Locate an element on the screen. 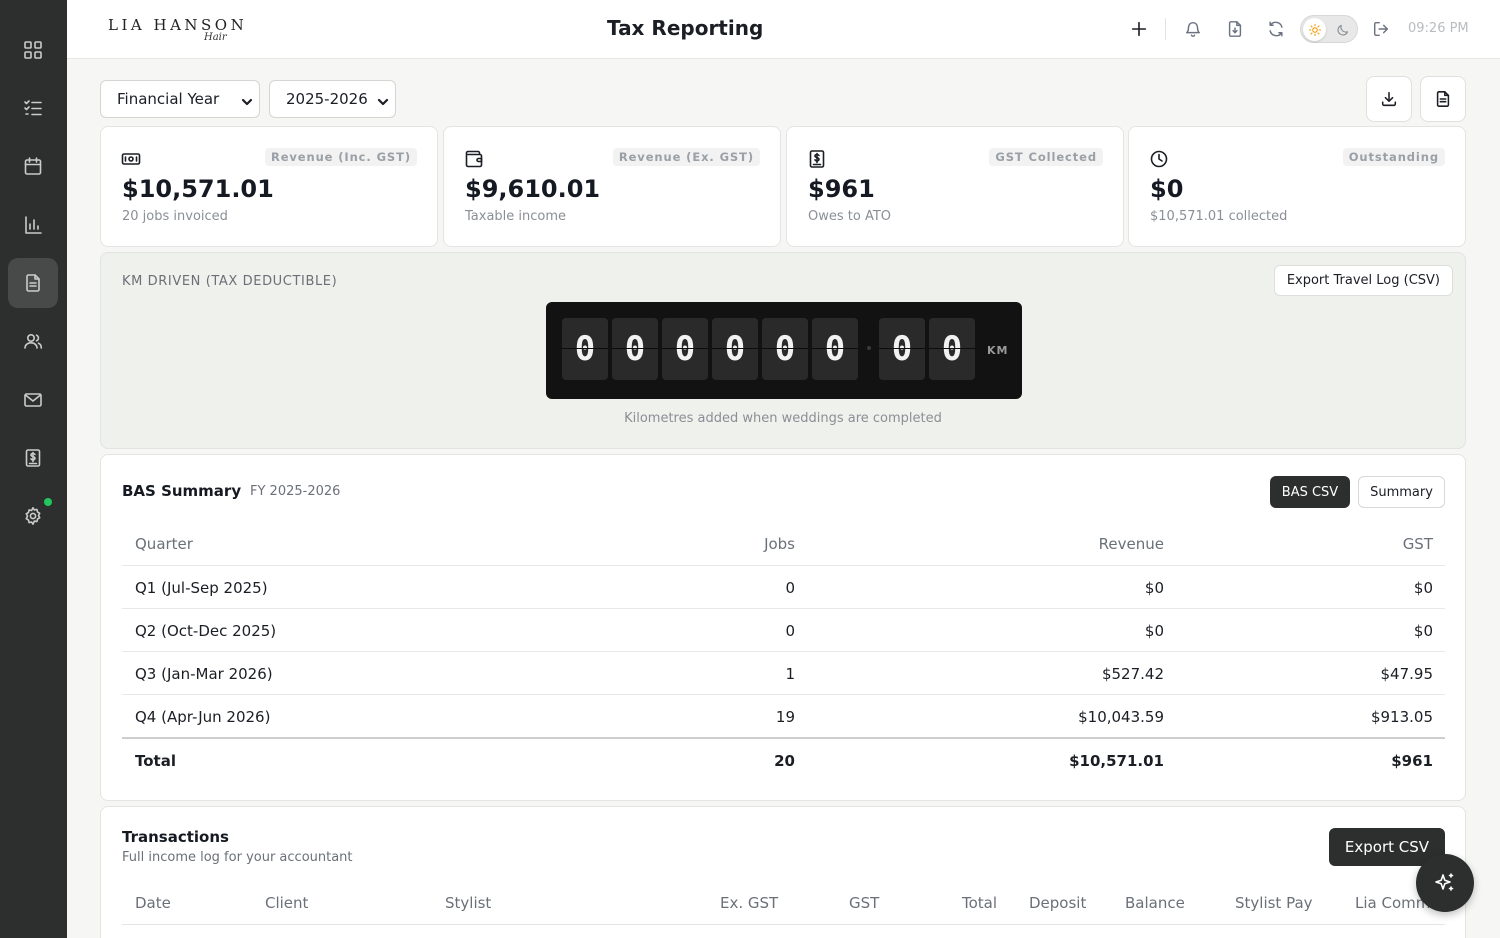 This screenshot has height=938, width=1500. users-icon is located at coordinates (33, 341).